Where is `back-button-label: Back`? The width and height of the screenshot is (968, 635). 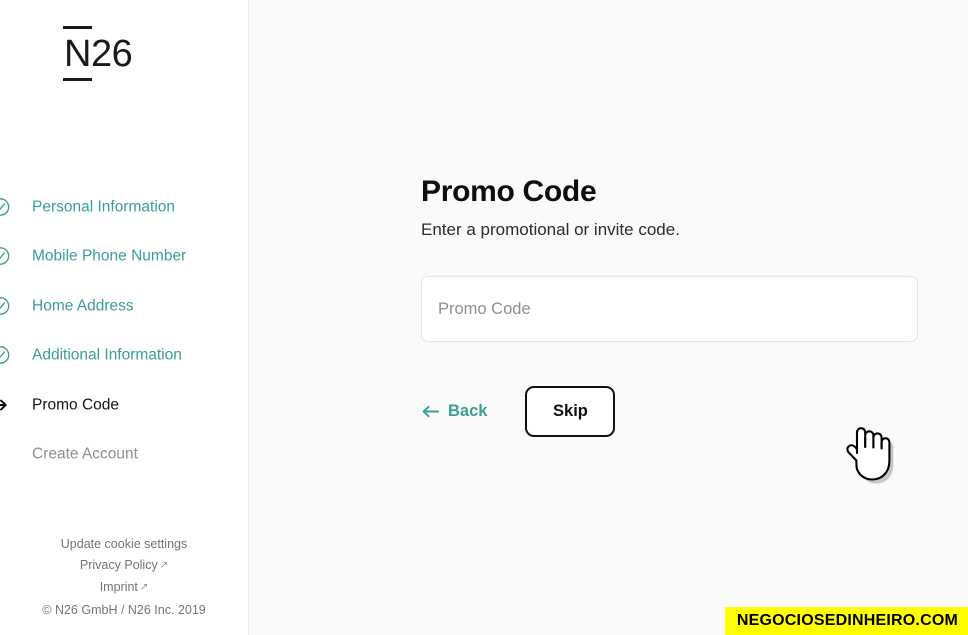 back-button-label: Back is located at coordinates (468, 411).